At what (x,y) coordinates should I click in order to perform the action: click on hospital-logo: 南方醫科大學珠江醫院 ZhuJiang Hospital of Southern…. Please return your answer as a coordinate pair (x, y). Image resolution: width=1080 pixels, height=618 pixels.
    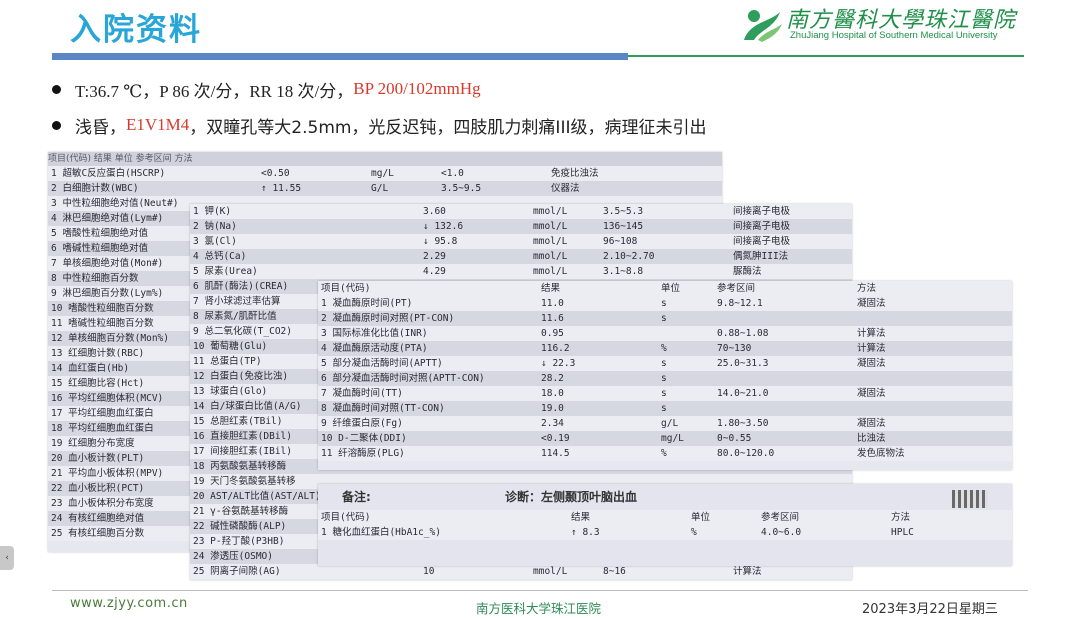
    Looking at the image, I should click on (890, 25).